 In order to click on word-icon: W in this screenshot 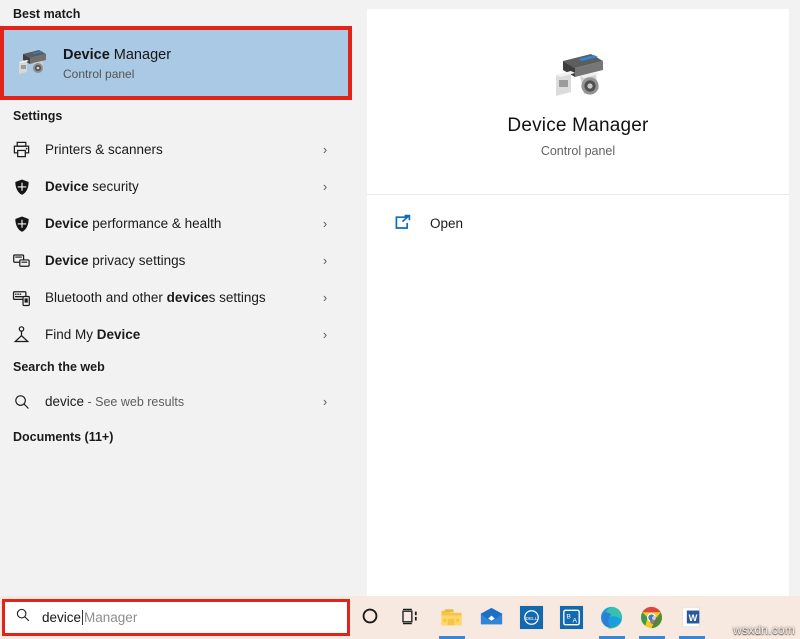, I will do `click(692, 618)`.